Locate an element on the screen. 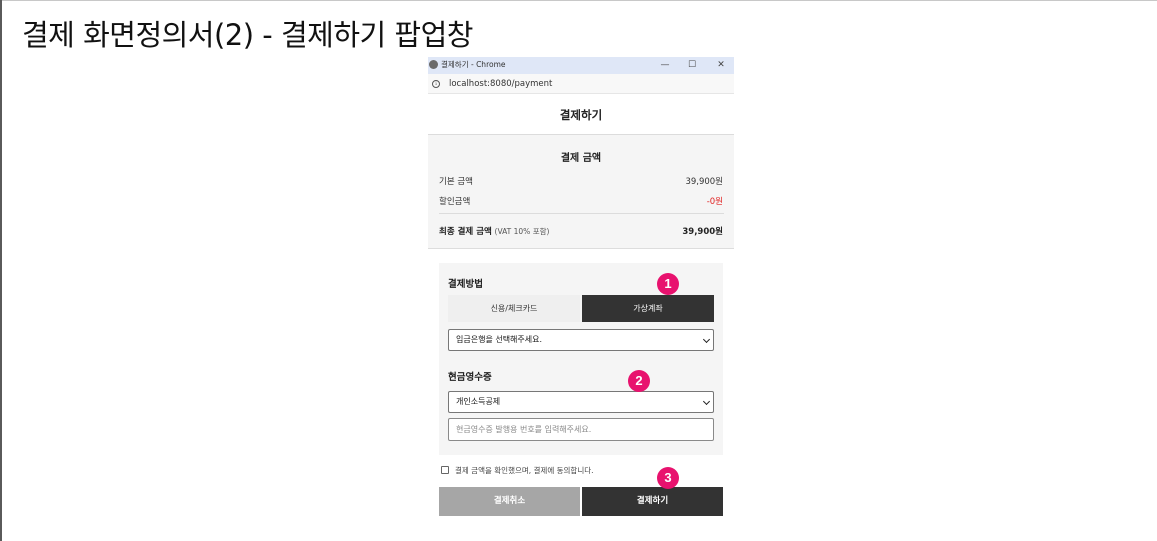  window-title: 결제하기 - Chrome is located at coordinates (473, 64).